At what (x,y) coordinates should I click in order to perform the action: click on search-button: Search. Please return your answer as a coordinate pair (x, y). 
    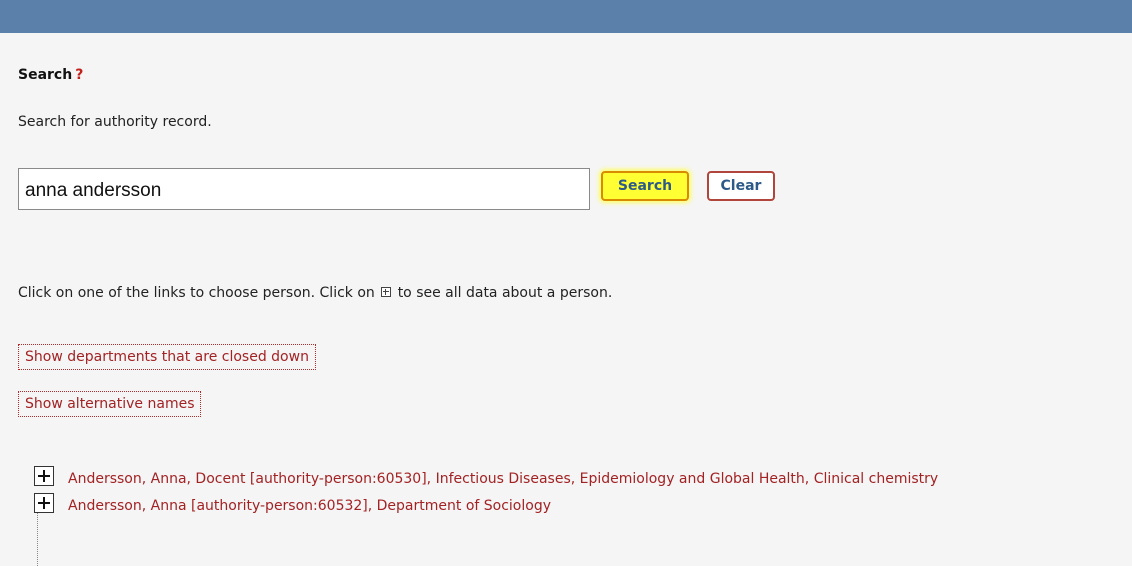
    Looking at the image, I should click on (645, 186).